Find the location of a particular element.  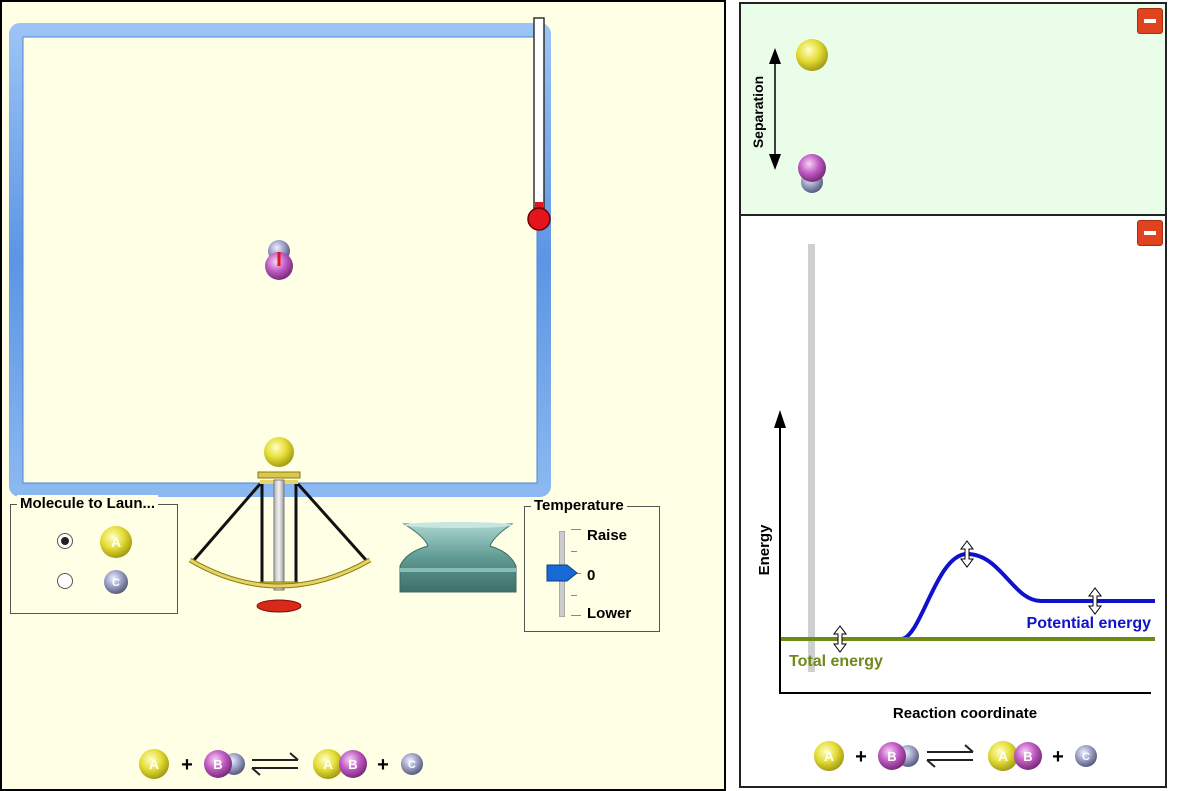

atom-a-icon: A is located at coordinates (116, 542).